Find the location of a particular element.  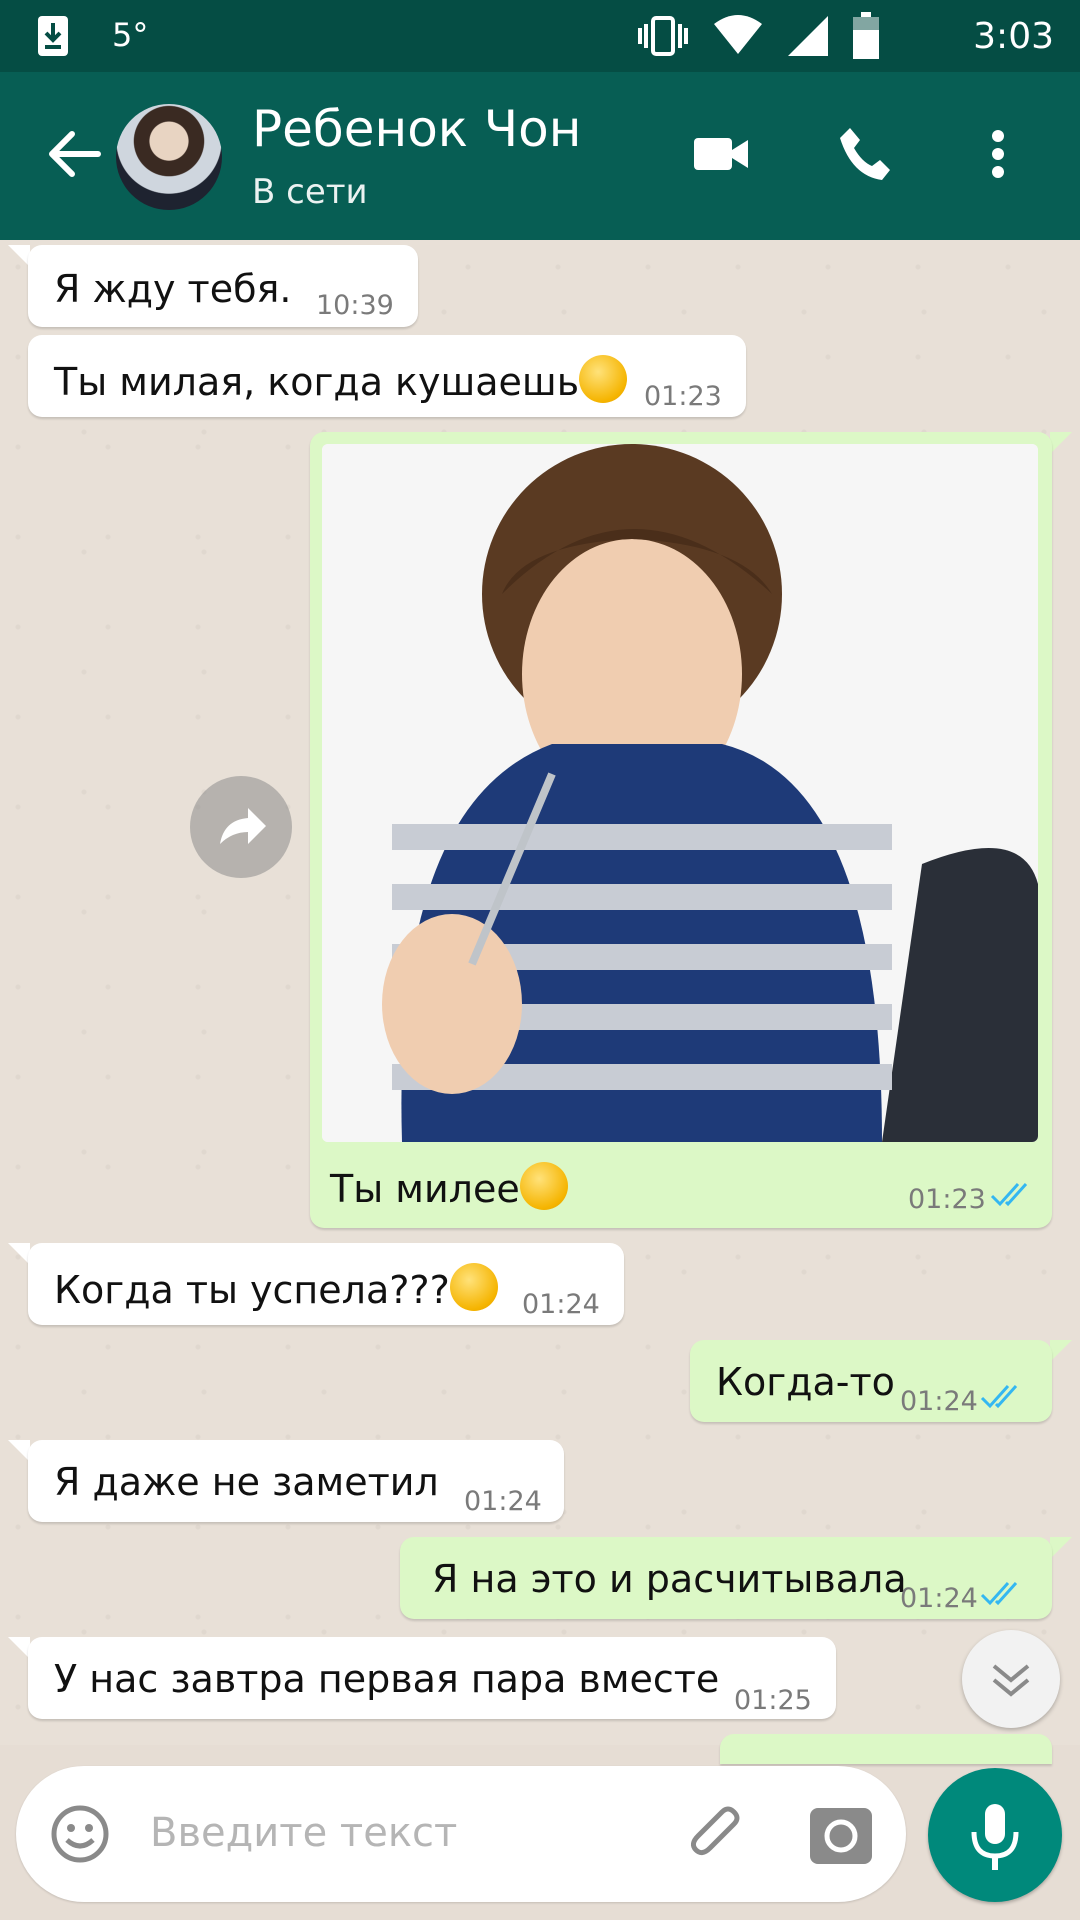

message-text: Я на это и расчитывала is located at coordinates (669, 1579).